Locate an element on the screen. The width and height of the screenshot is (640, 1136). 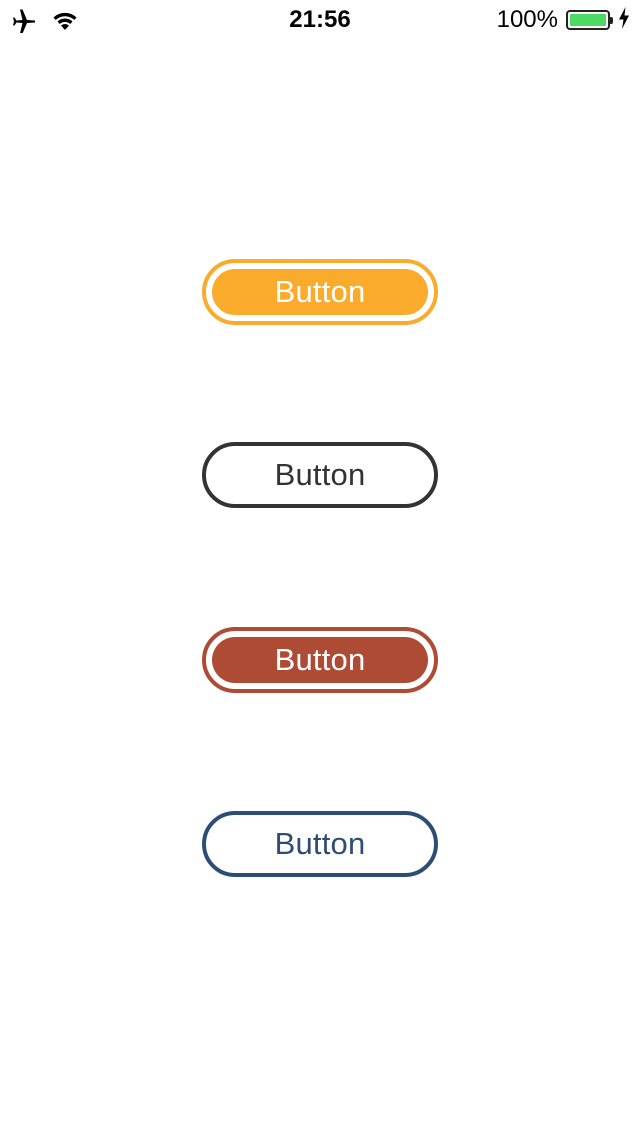
dark-button-label: Button is located at coordinates (320, 474).